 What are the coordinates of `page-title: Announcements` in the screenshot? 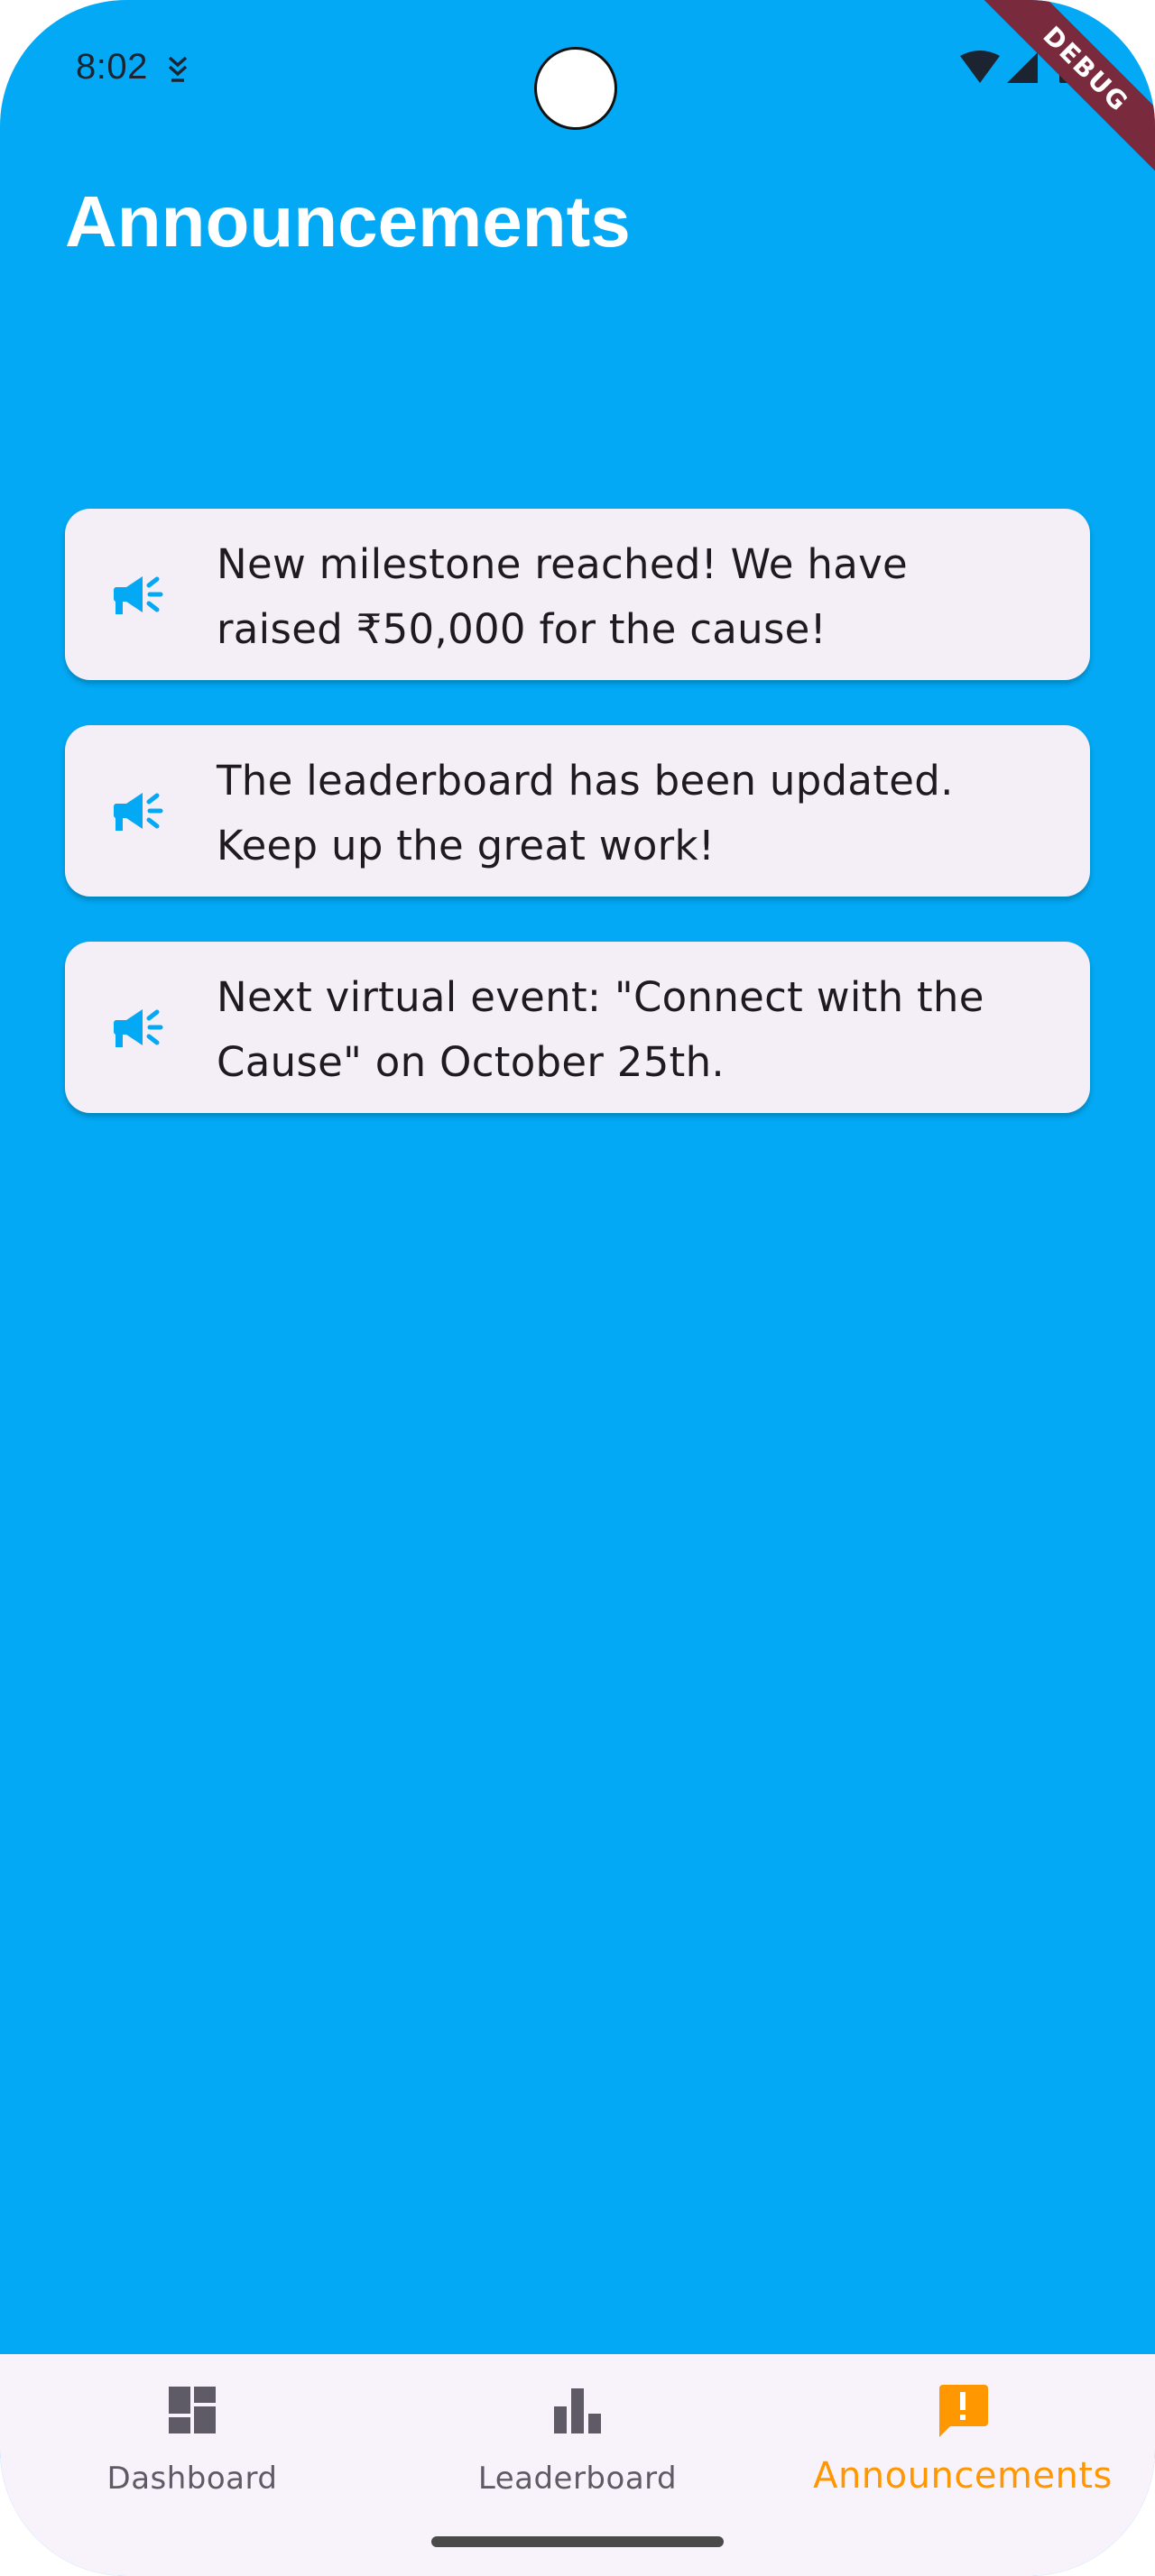 It's located at (348, 221).